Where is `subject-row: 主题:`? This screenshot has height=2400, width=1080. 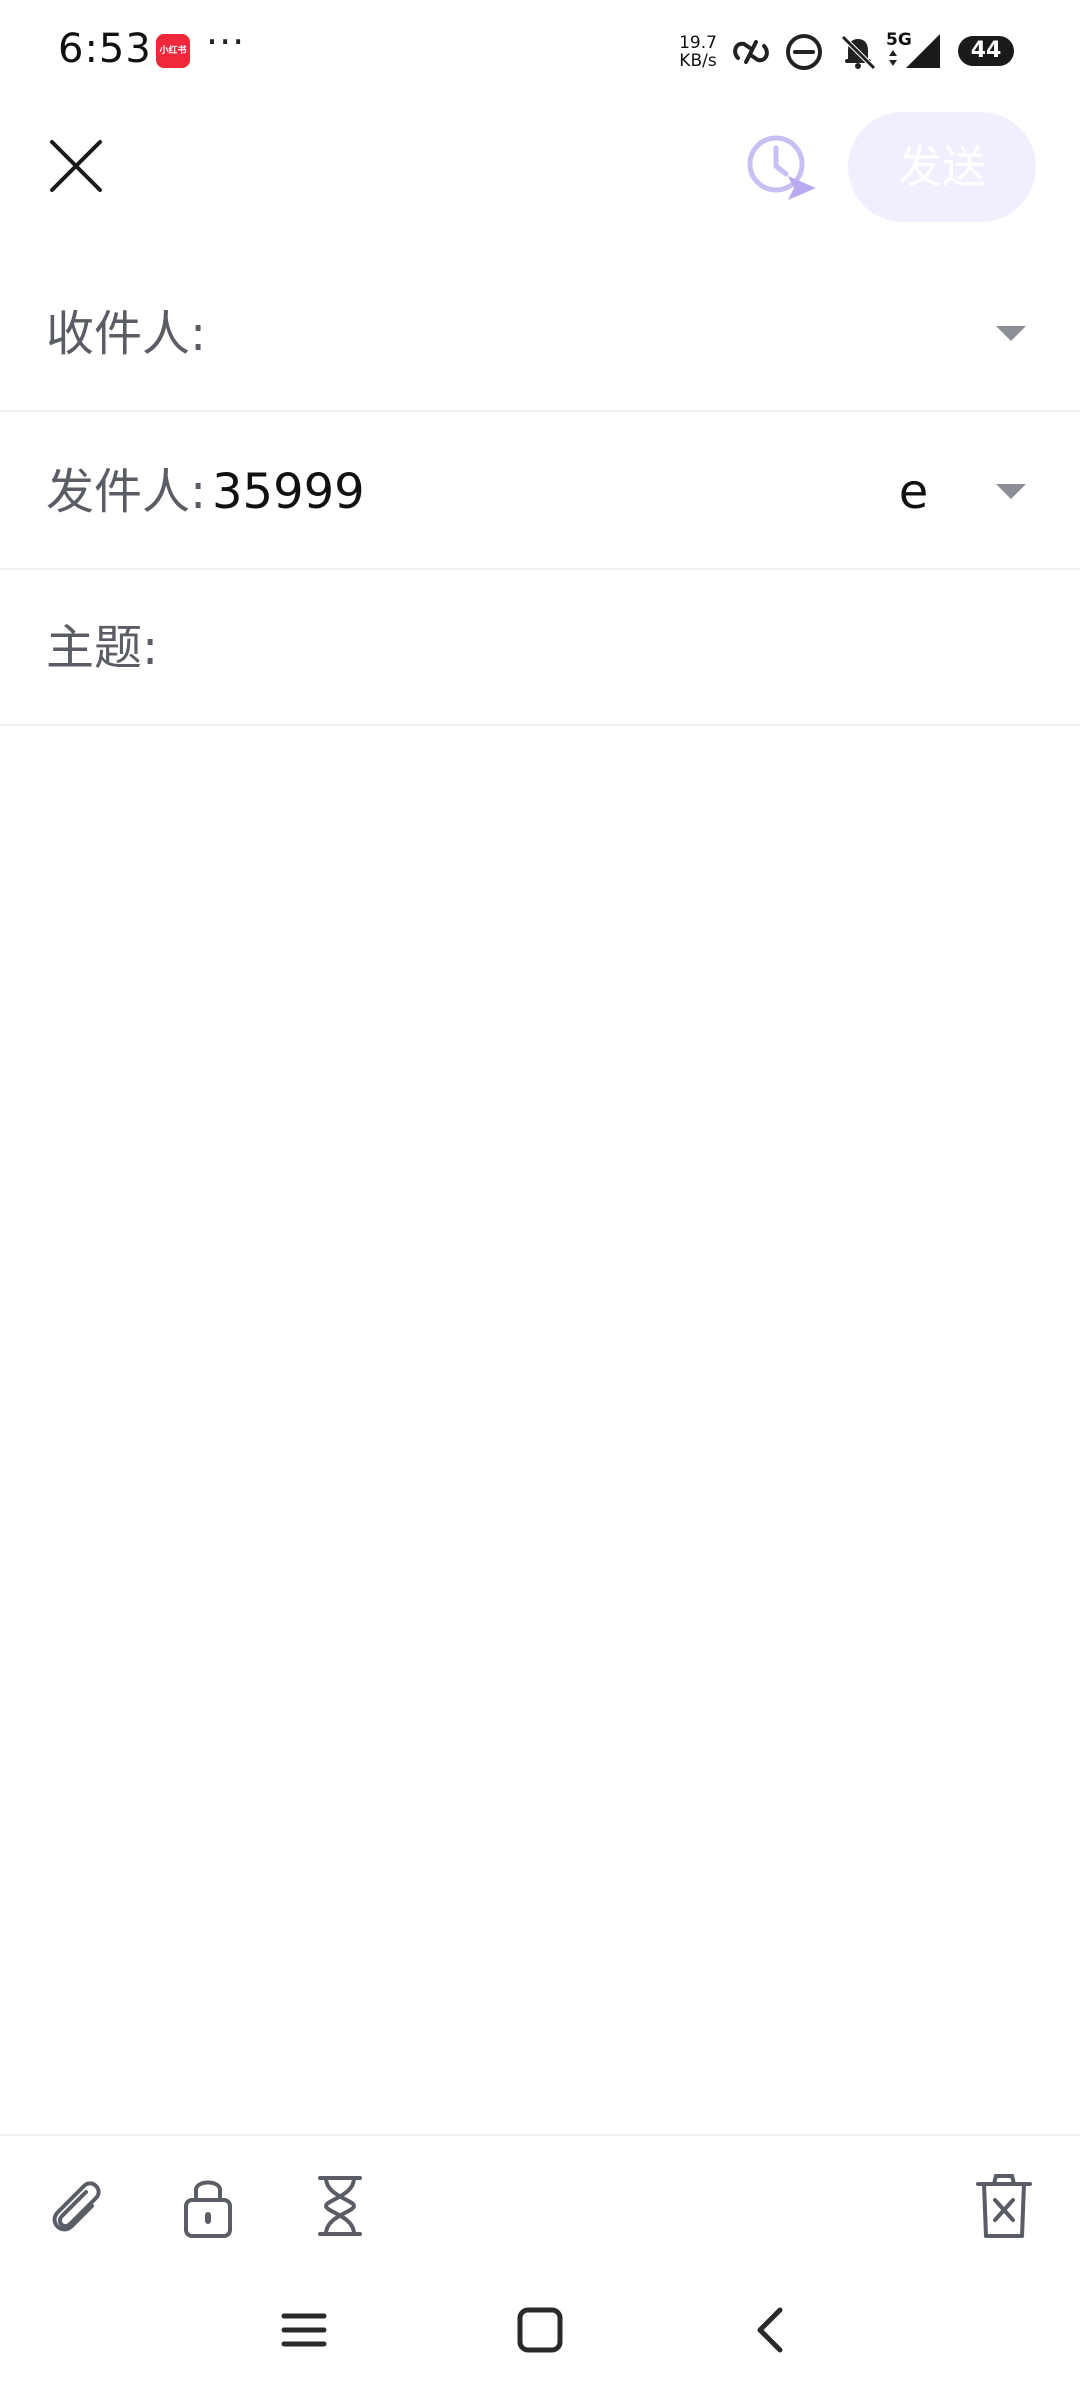 subject-row: 主题: is located at coordinates (540, 648).